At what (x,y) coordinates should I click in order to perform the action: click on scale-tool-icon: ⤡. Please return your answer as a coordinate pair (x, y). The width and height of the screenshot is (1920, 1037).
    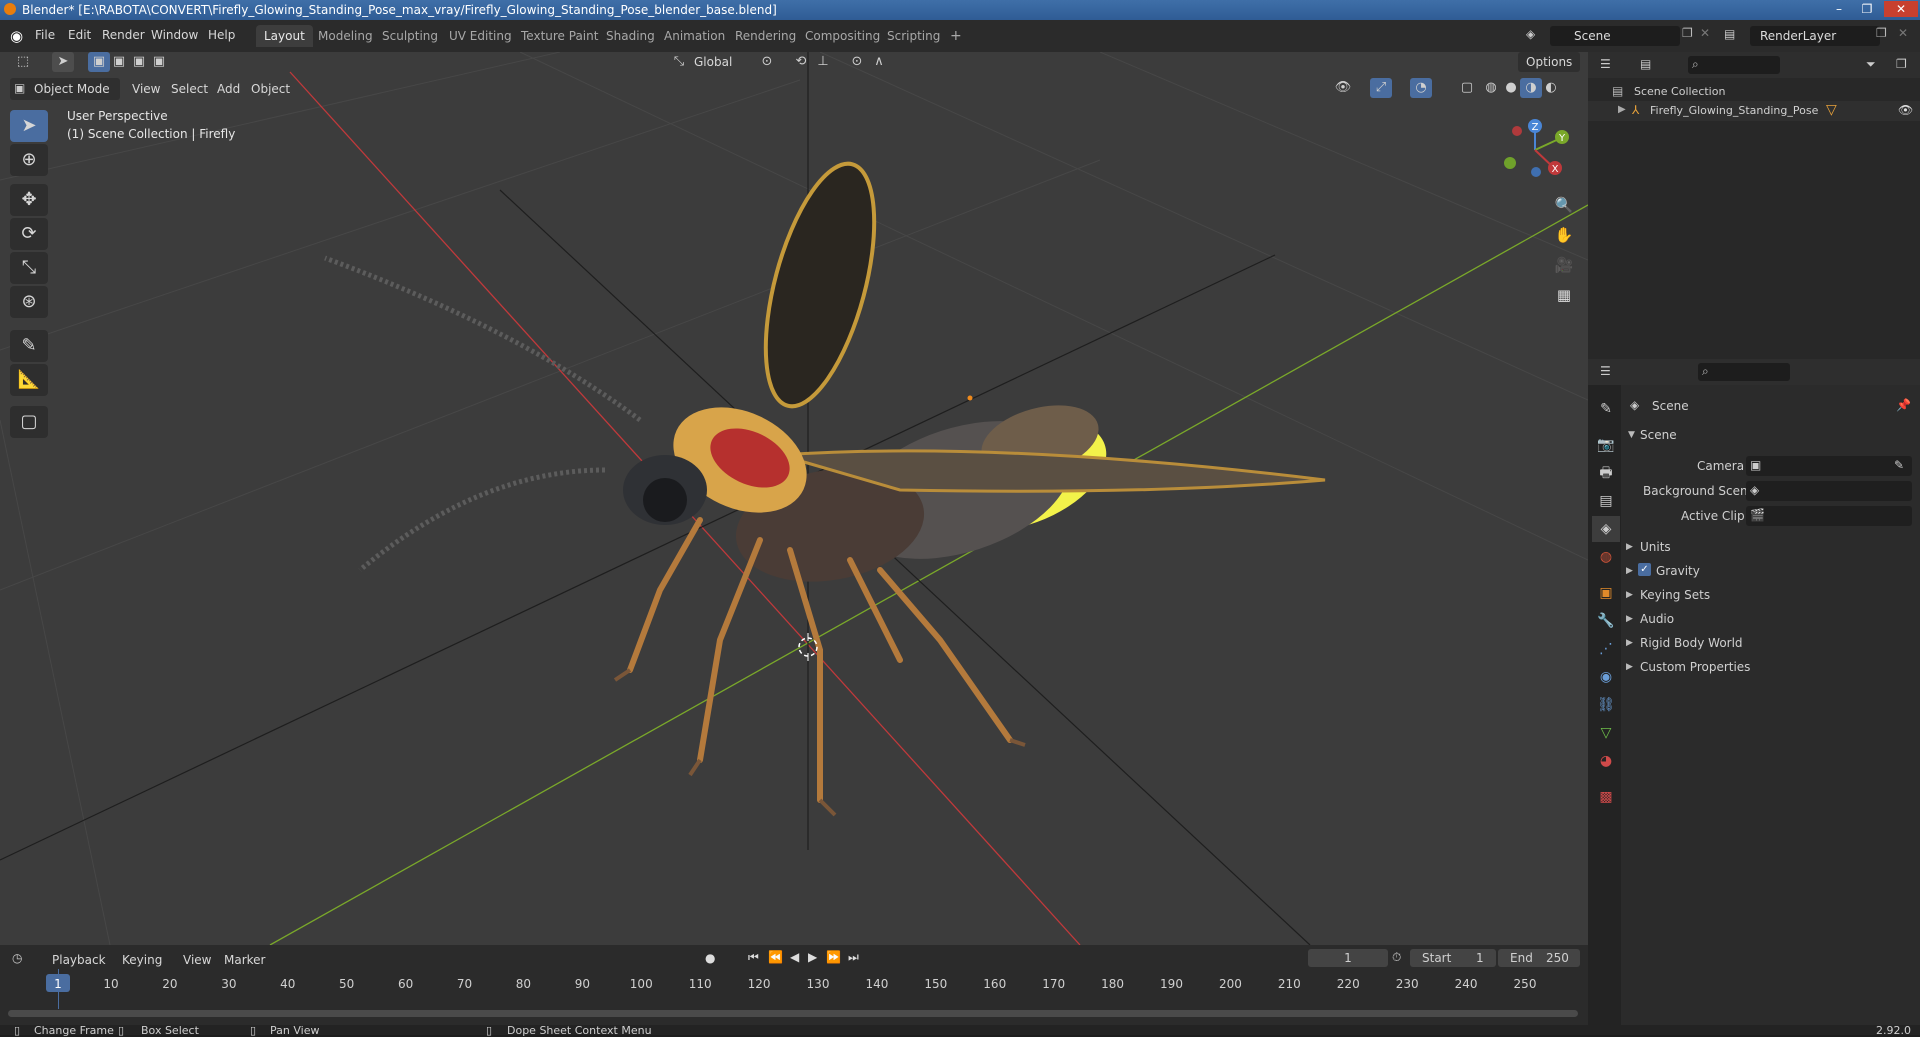
    Looking at the image, I should click on (29, 268).